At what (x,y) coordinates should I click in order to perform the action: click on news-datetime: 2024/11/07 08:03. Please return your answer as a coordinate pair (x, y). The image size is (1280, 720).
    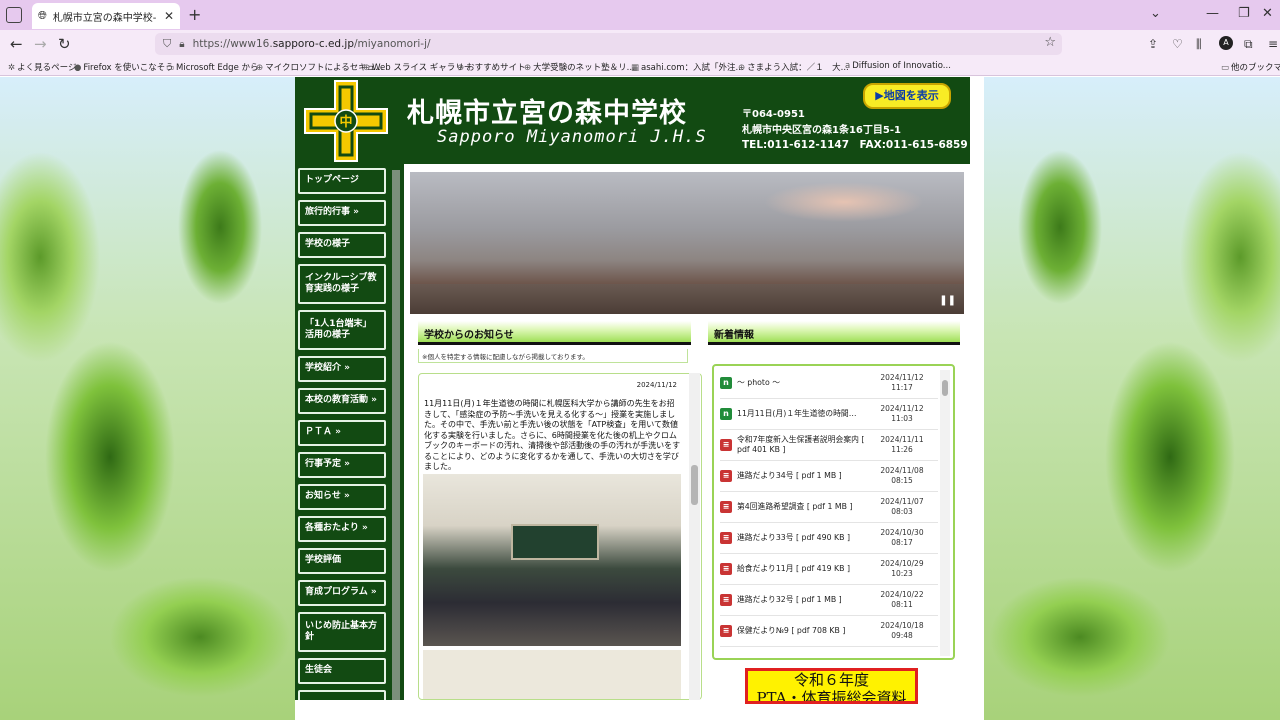
    Looking at the image, I should click on (902, 506).